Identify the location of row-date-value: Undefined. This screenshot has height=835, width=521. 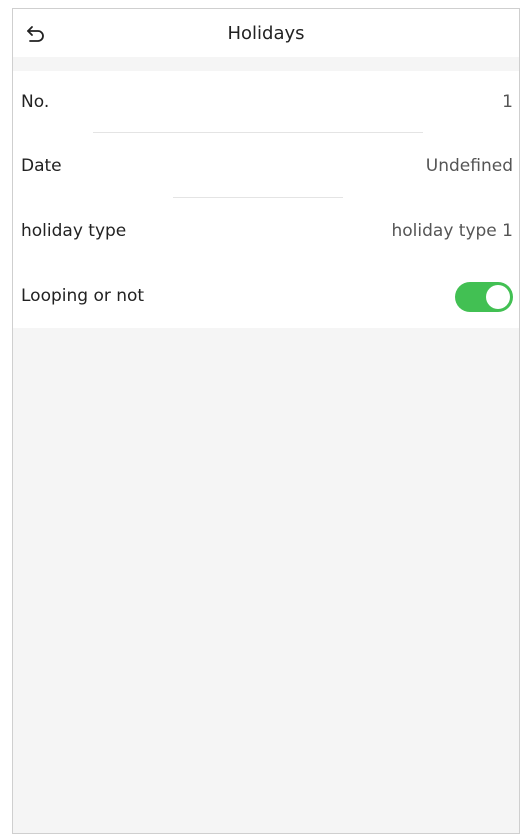
(469, 165).